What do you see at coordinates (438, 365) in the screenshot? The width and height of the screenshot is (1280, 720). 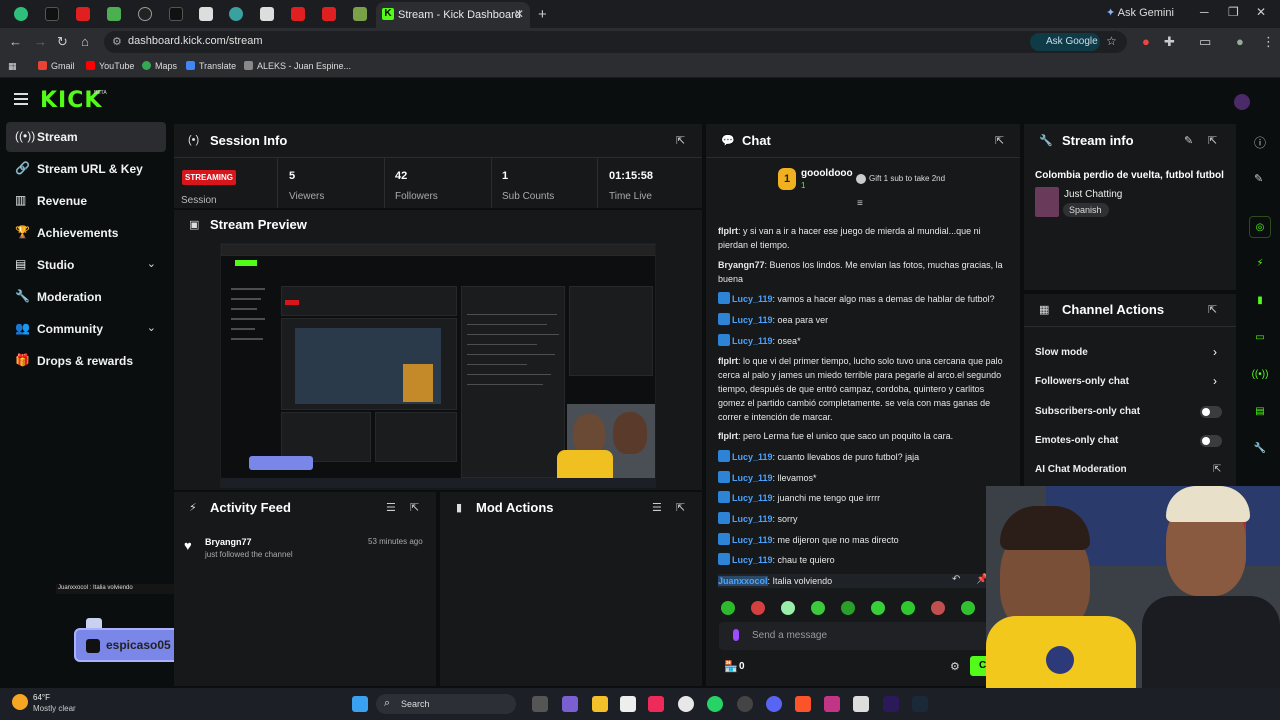 I see `stream-preview-video` at bounding box center [438, 365].